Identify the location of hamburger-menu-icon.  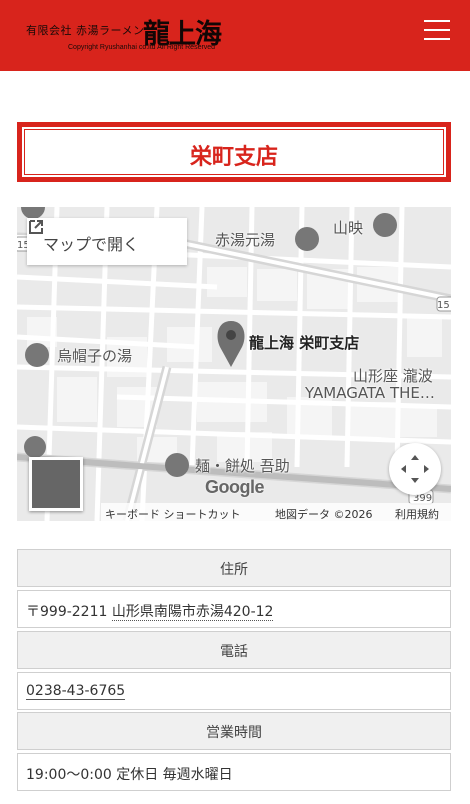
(438, 30).